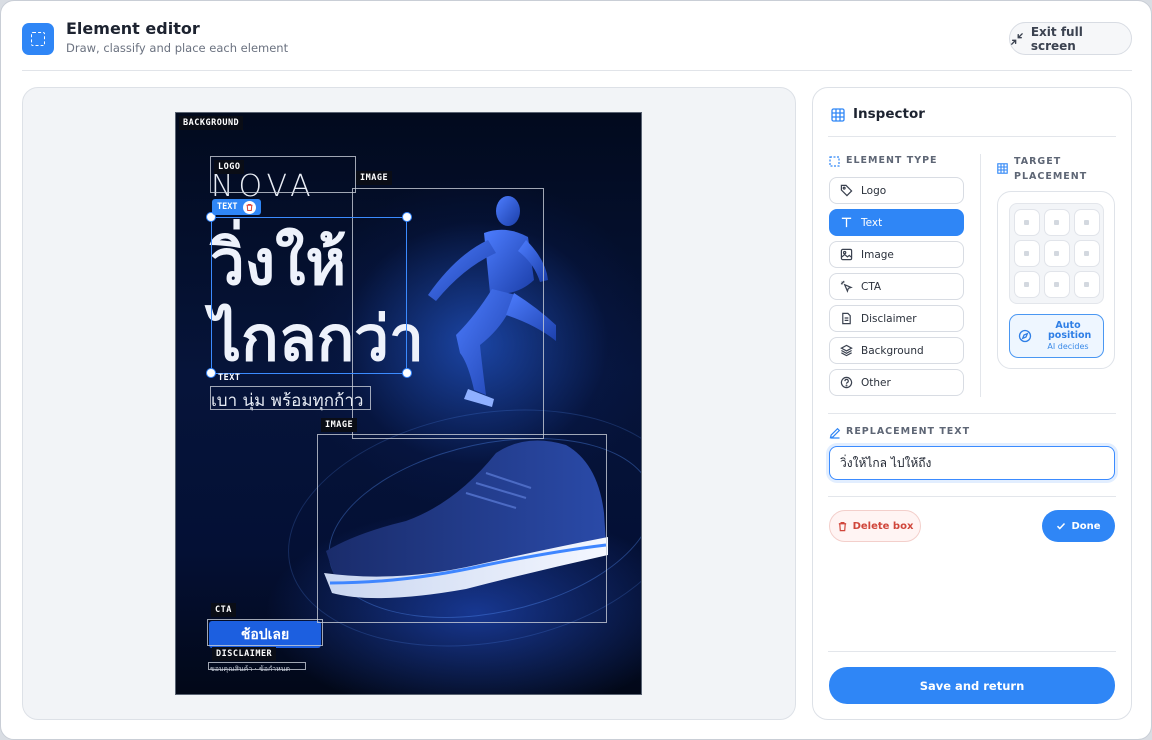  Describe the element at coordinates (1061, 526) in the screenshot. I see `check-icon` at that location.